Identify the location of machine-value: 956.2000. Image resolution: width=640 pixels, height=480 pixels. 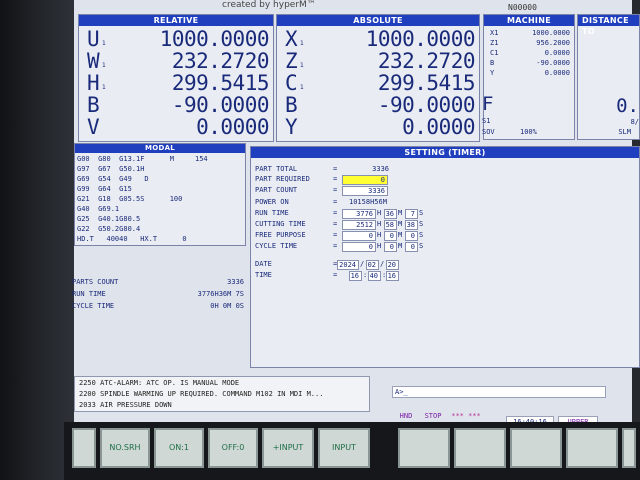
(553, 43).